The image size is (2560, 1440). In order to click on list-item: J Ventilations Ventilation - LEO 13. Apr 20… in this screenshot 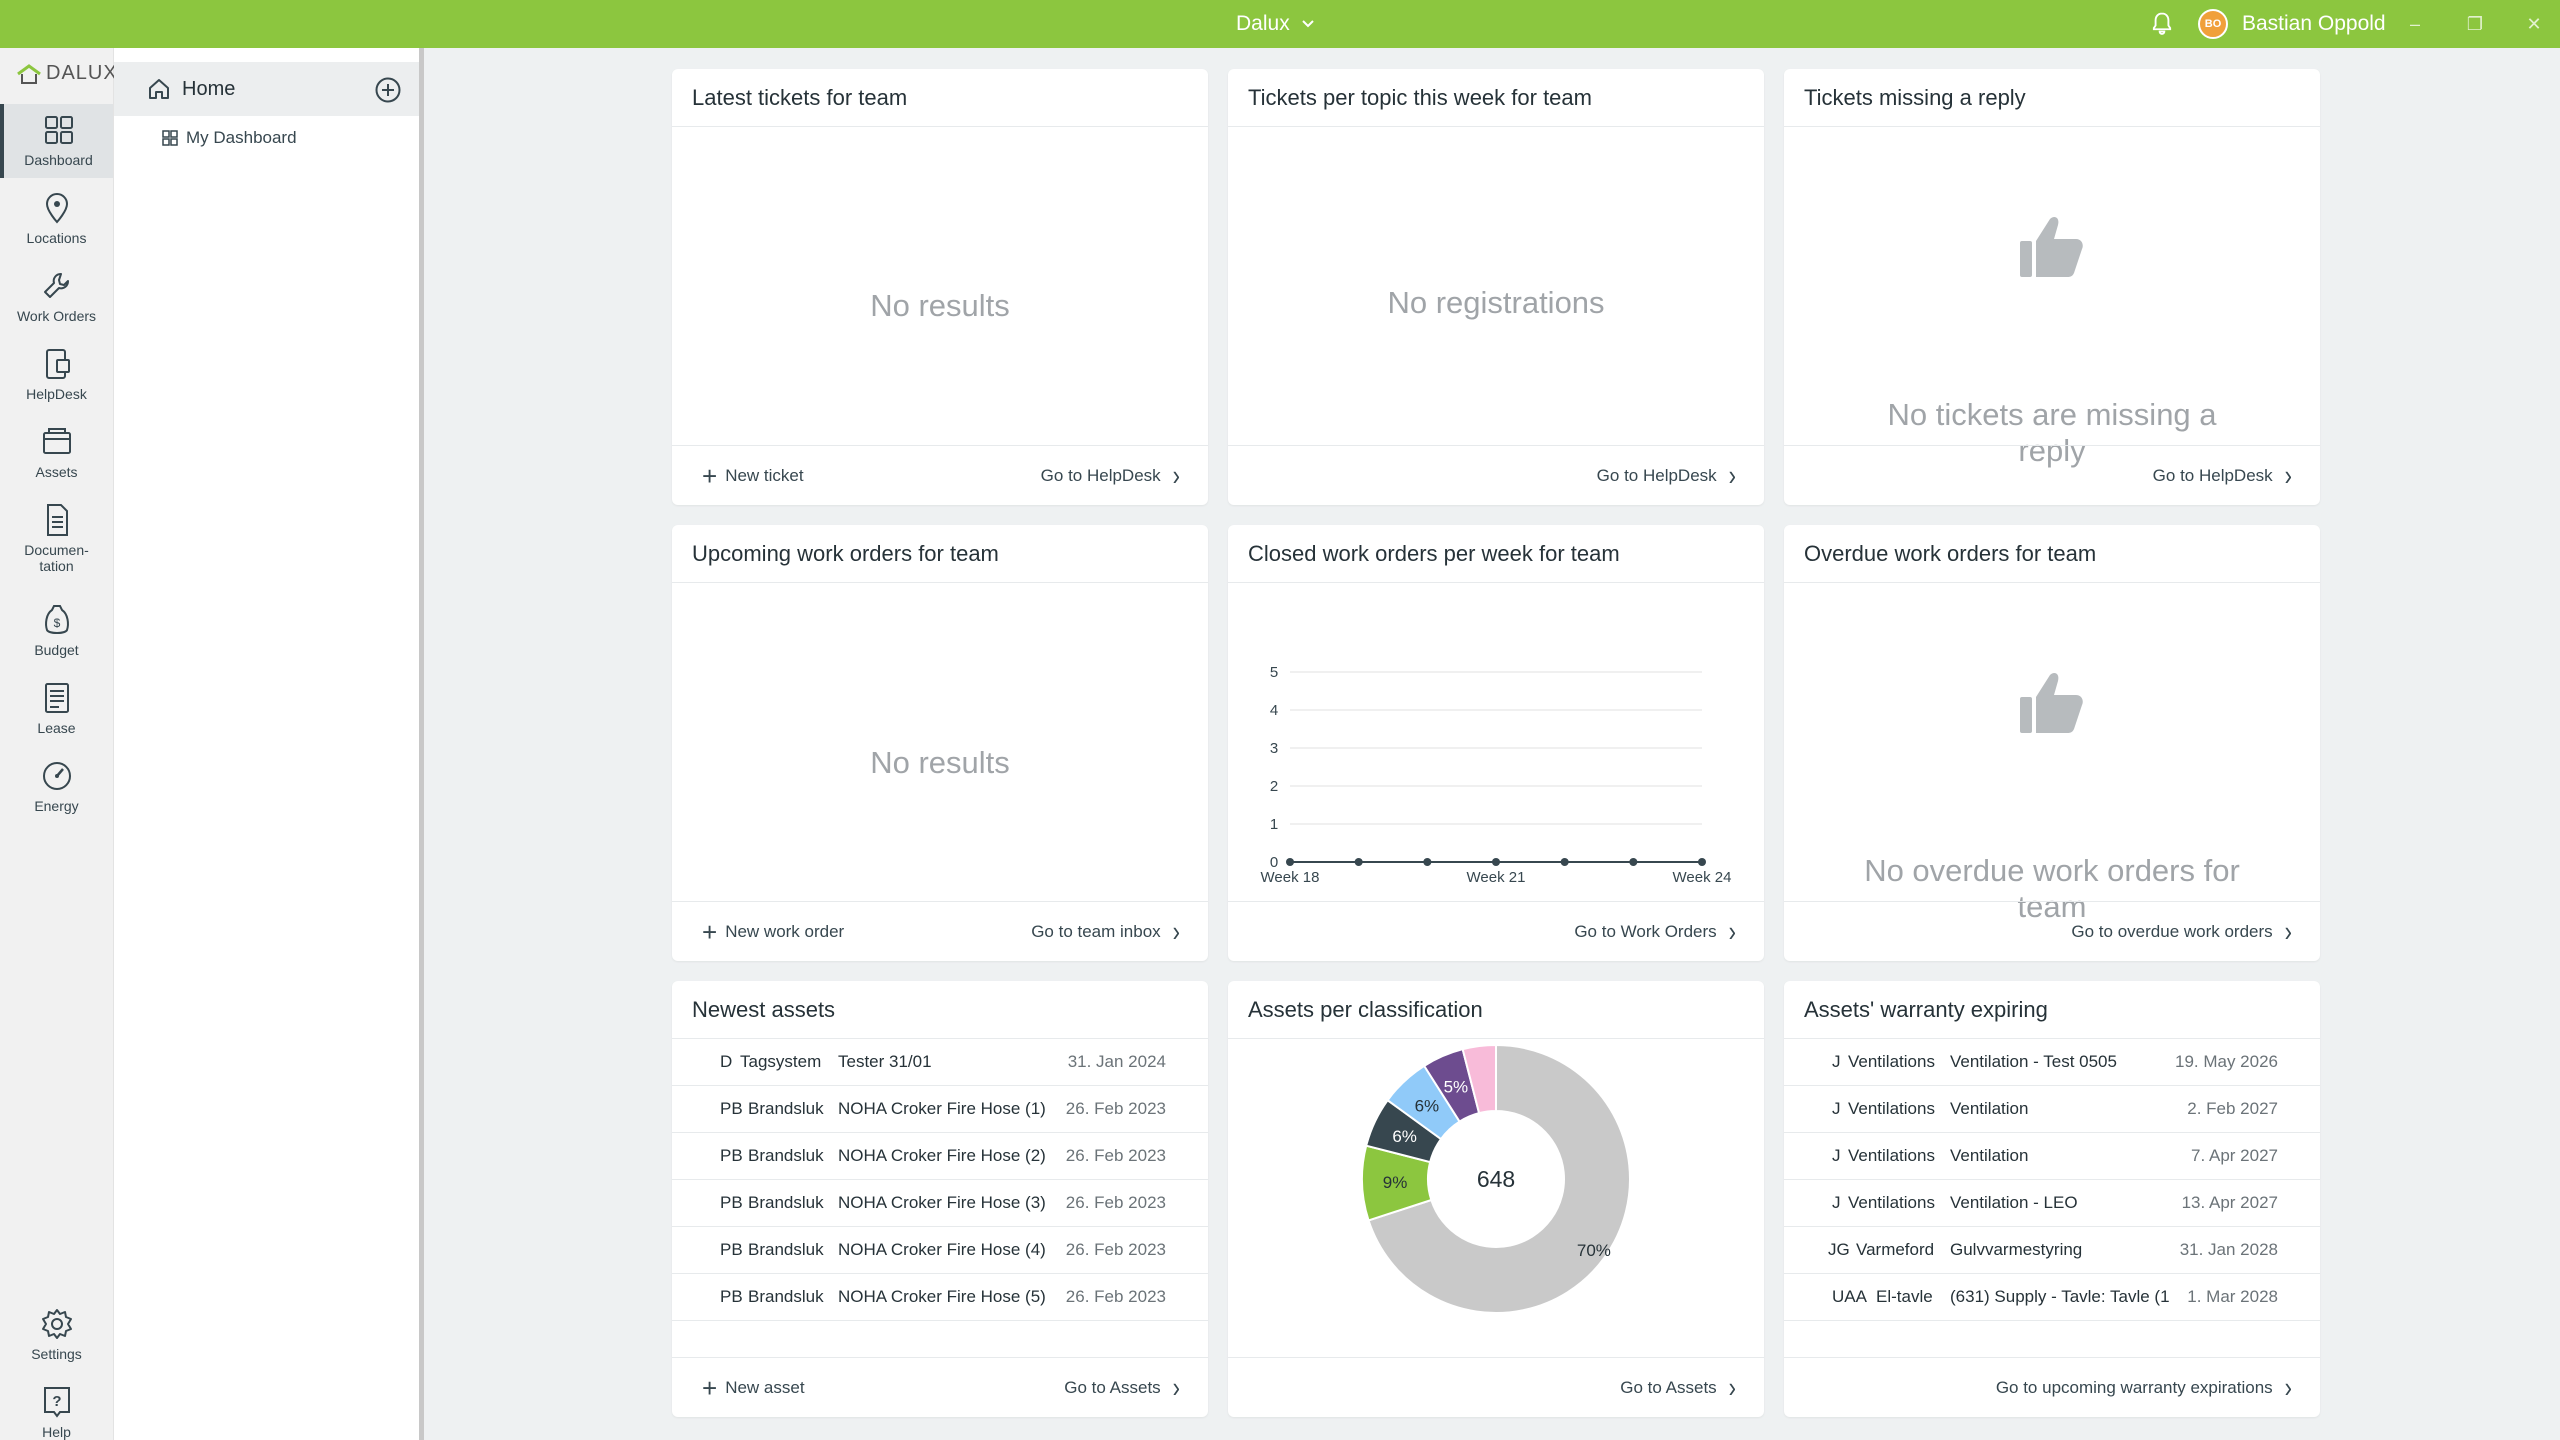, I will do `click(2052, 1203)`.